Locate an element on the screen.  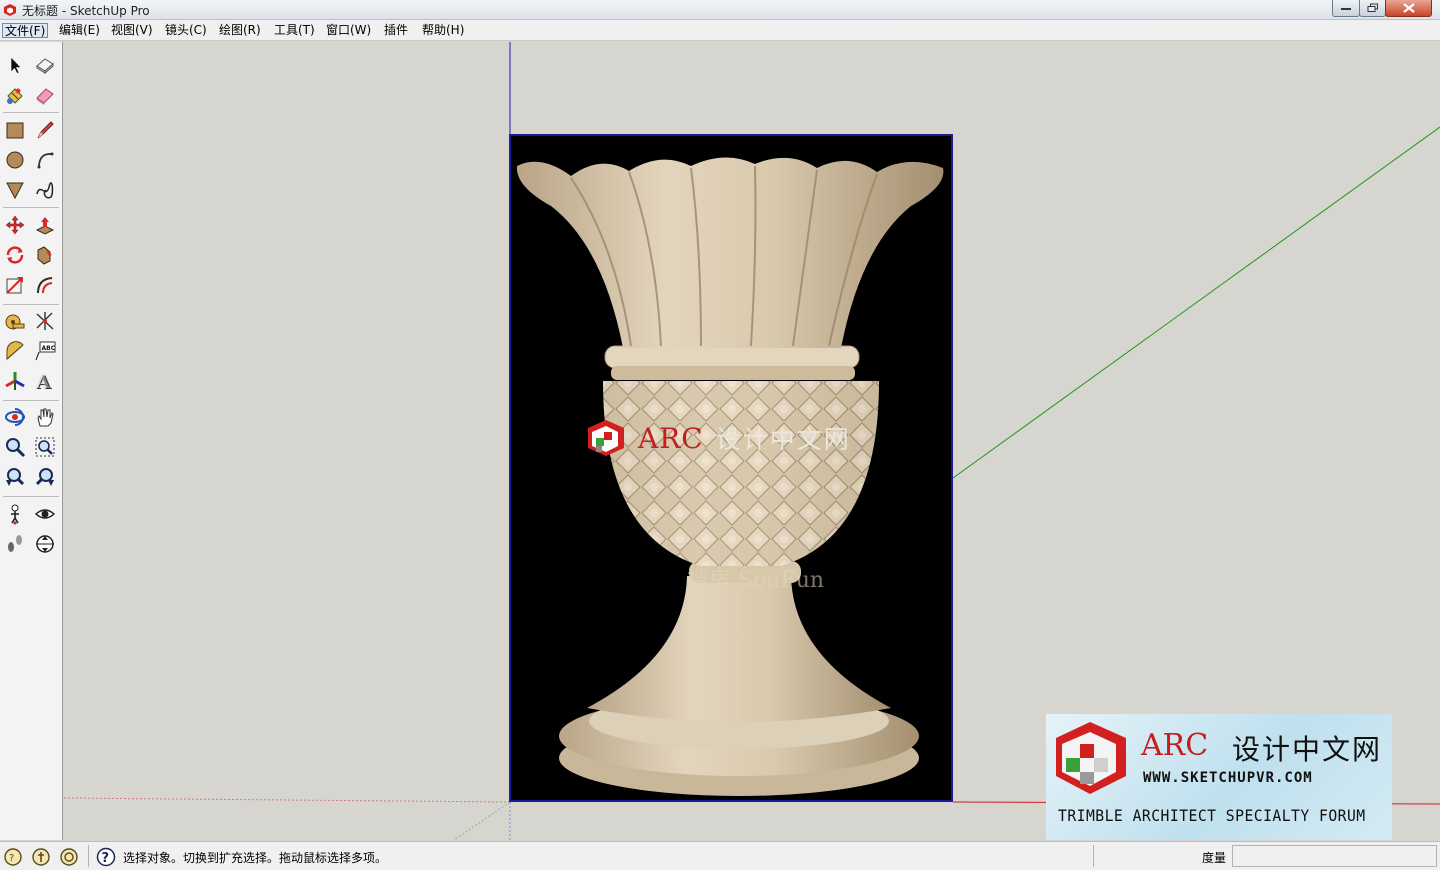
rotate-icon is located at coordinates (15, 255).